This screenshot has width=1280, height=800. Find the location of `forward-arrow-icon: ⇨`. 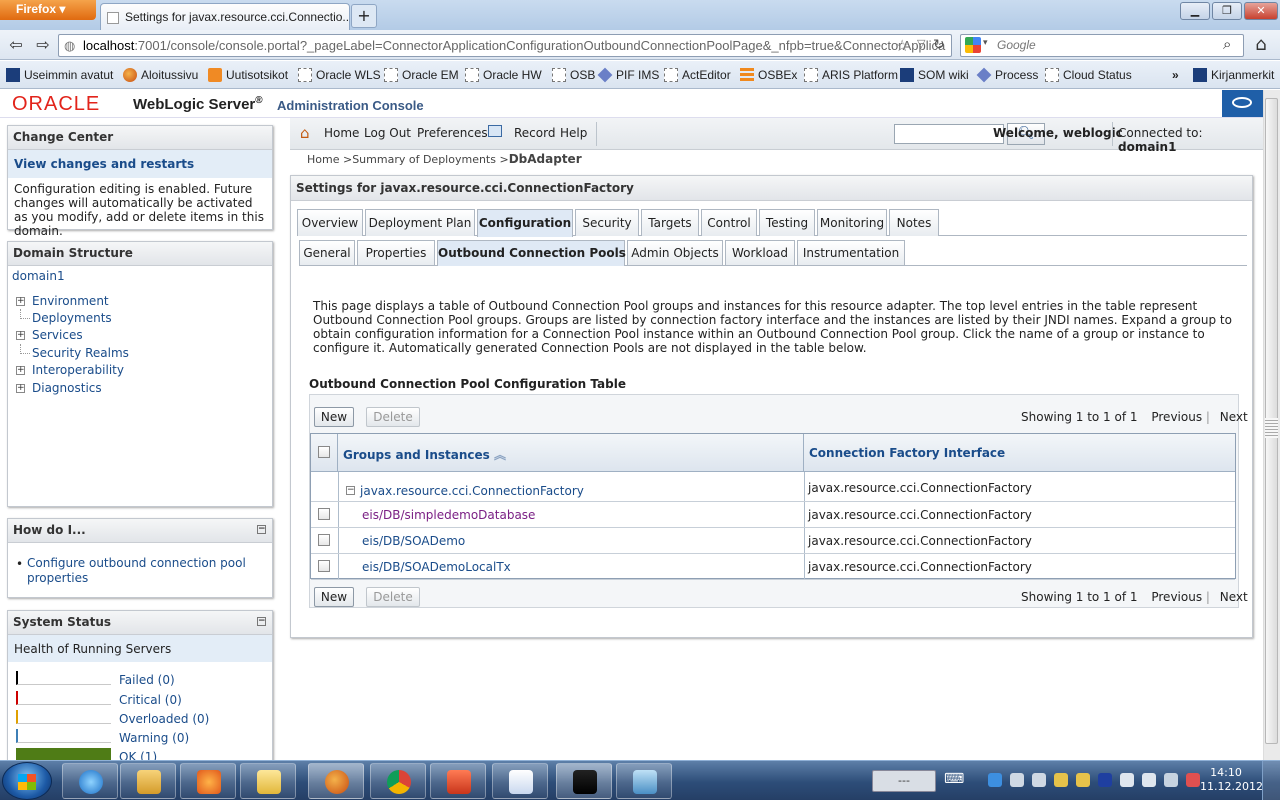

forward-arrow-icon: ⇨ is located at coordinates (43, 45).